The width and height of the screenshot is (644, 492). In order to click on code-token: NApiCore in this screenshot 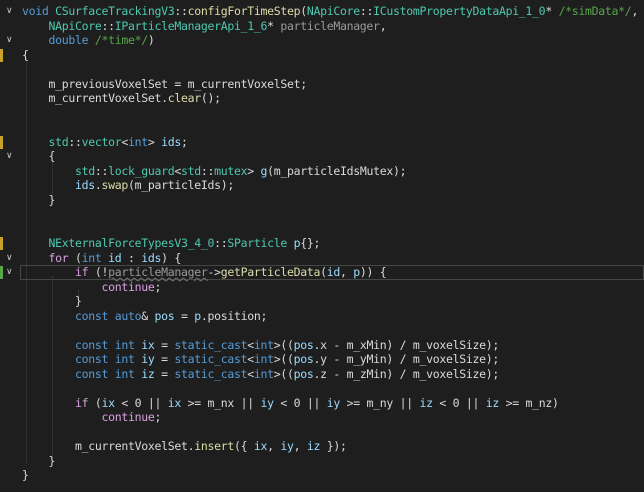, I will do `click(62, 25)`.